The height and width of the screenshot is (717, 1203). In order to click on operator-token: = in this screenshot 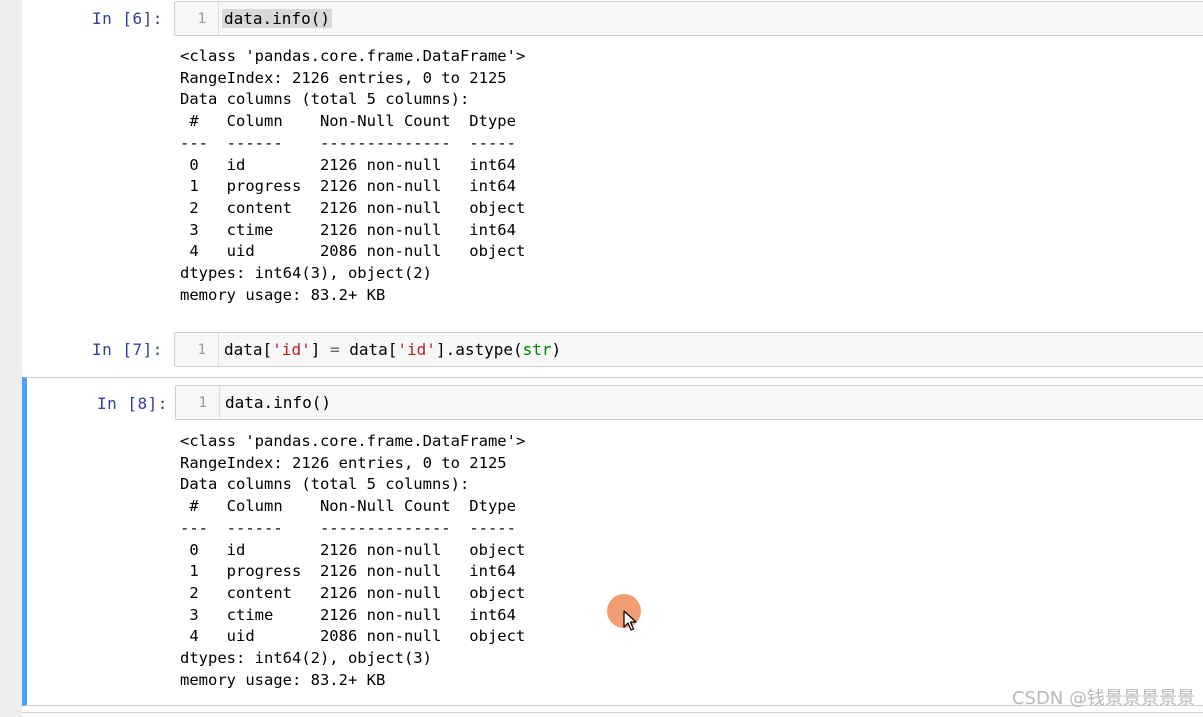, I will do `click(334, 349)`.